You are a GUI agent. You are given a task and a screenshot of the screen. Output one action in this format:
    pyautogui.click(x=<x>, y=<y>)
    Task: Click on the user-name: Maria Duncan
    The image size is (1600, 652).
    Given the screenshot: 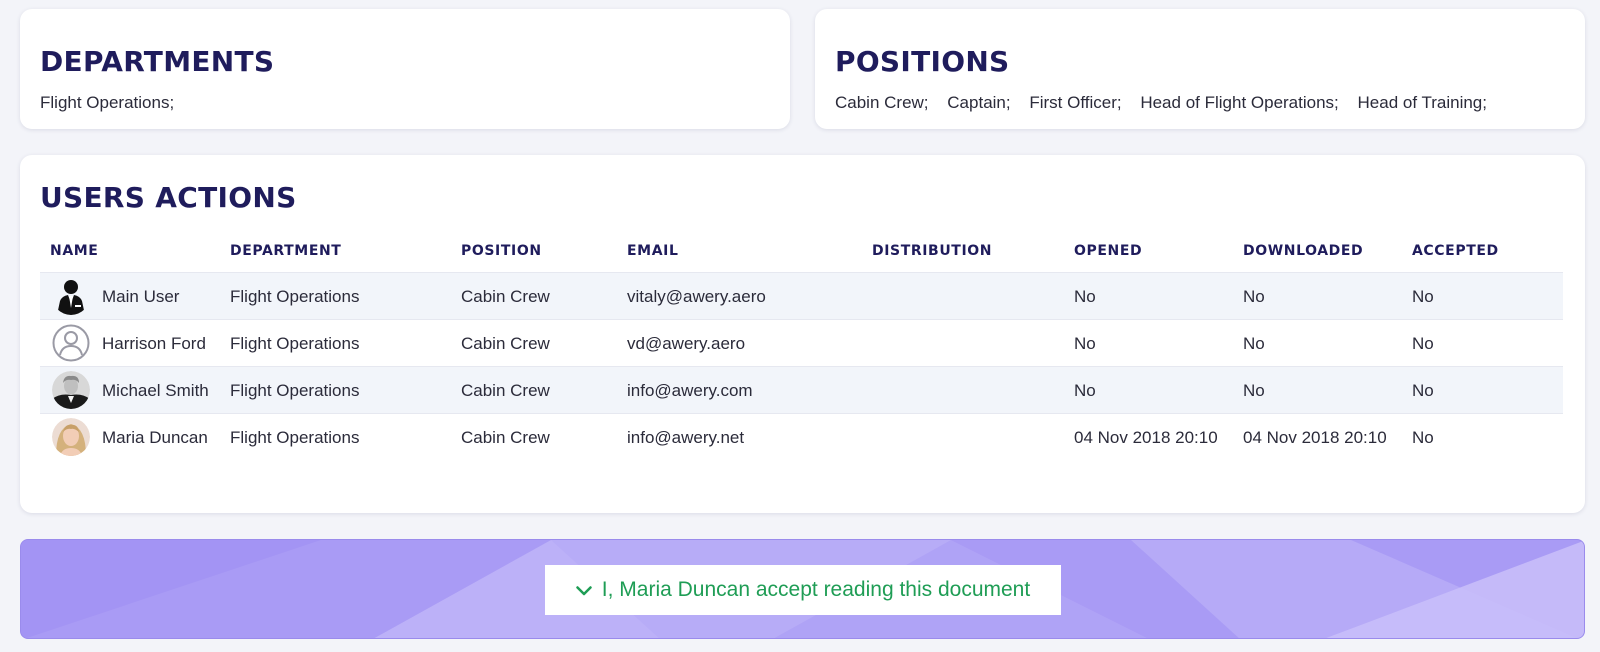 What is the action you would take?
    pyautogui.click(x=155, y=438)
    